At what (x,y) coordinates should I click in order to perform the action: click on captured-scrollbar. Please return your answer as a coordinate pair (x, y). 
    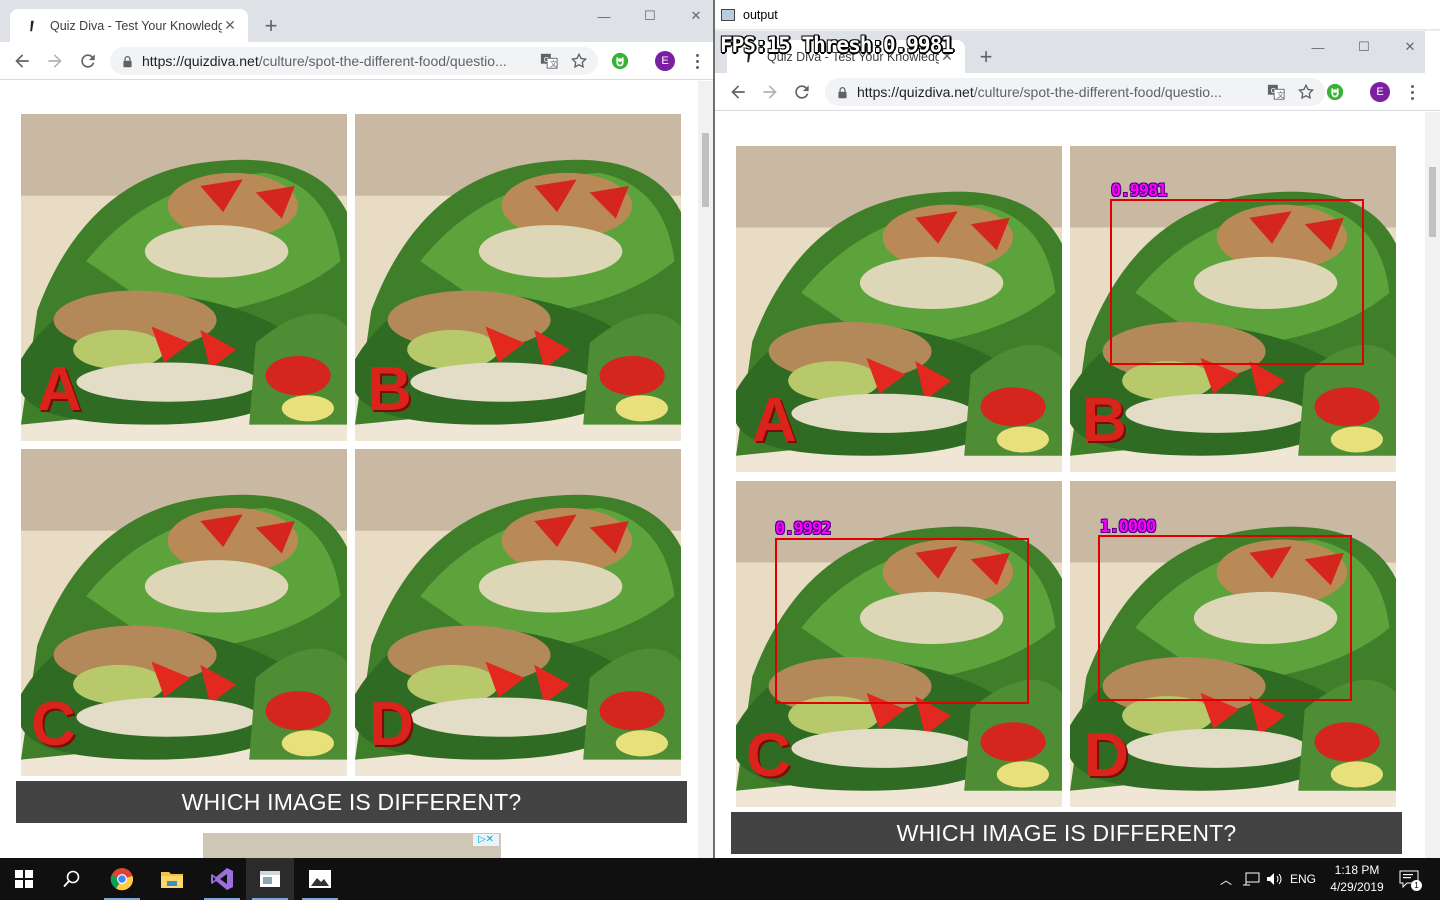
    Looking at the image, I should click on (1432, 485).